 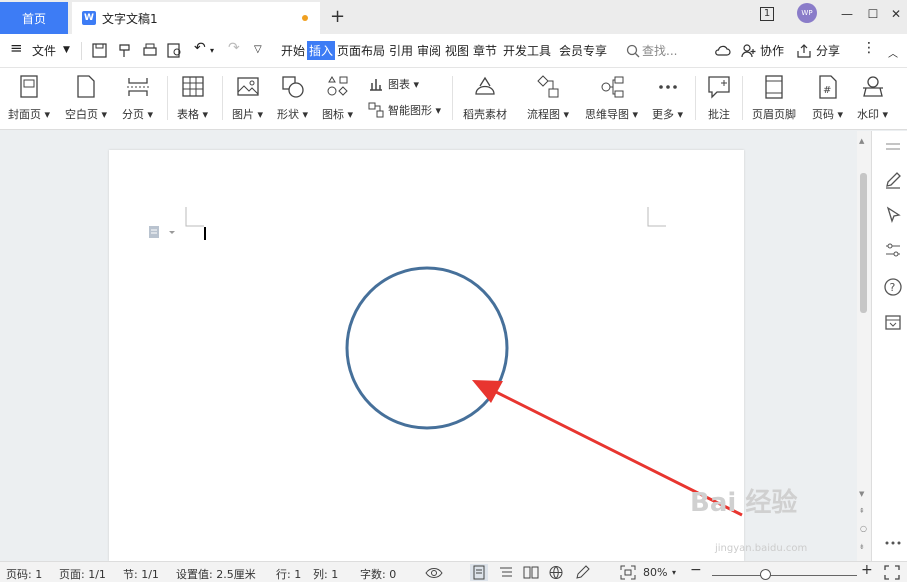 I want to click on circle-shape, so click(x=427, y=348).